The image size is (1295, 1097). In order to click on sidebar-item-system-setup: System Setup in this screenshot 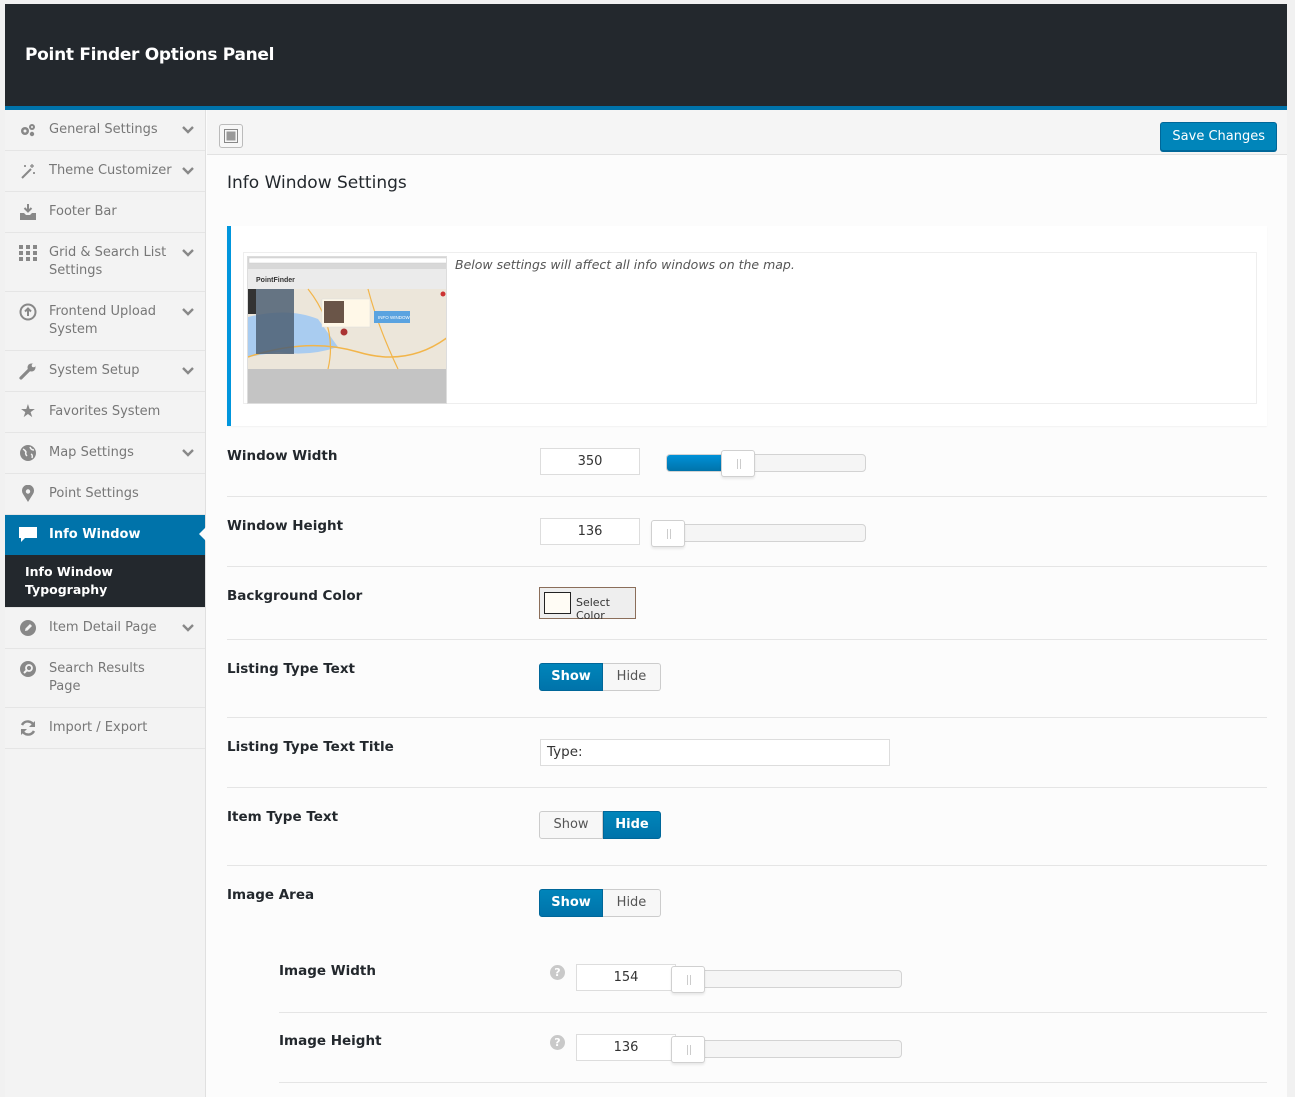, I will do `click(105, 371)`.